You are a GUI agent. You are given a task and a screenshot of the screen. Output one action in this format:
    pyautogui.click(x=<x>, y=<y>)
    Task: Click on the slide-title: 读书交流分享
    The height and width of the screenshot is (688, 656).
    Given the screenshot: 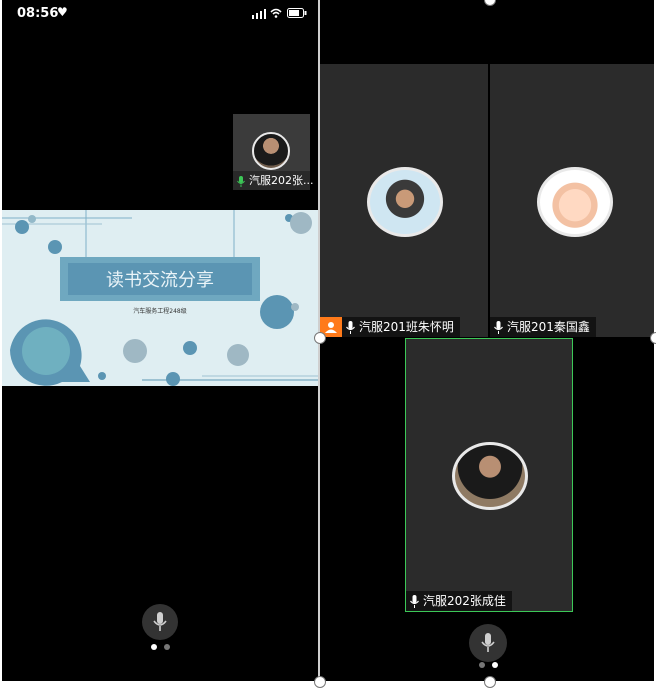 What is the action you would take?
    pyautogui.click(x=160, y=280)
    